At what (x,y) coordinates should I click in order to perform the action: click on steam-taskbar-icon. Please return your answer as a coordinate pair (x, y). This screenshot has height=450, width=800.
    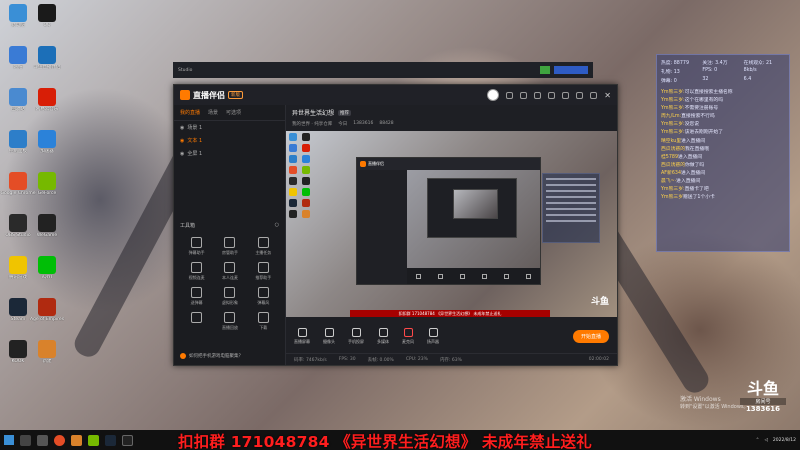
    Looking at the image, I should click on (110, 440).